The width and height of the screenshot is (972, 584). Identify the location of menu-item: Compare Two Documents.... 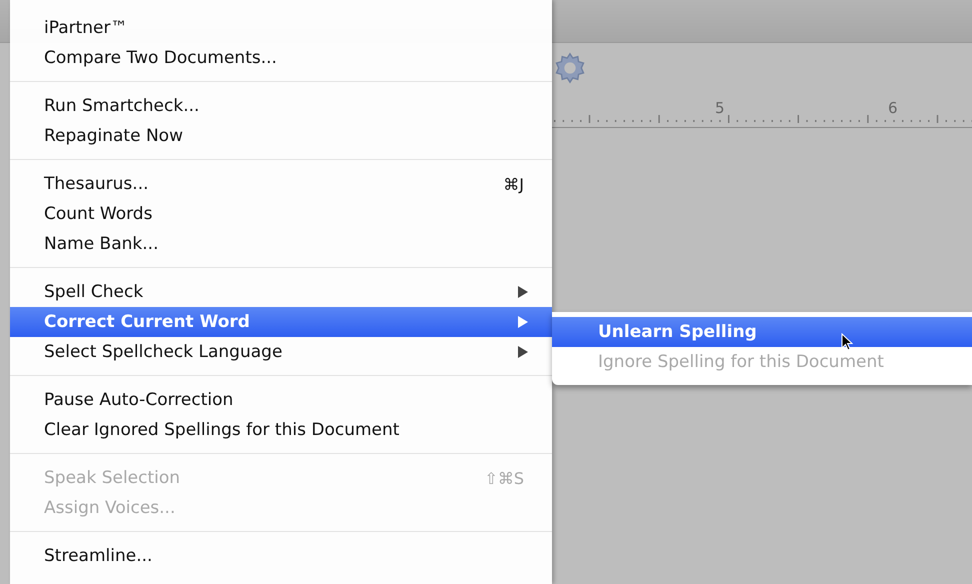
(281, 58).